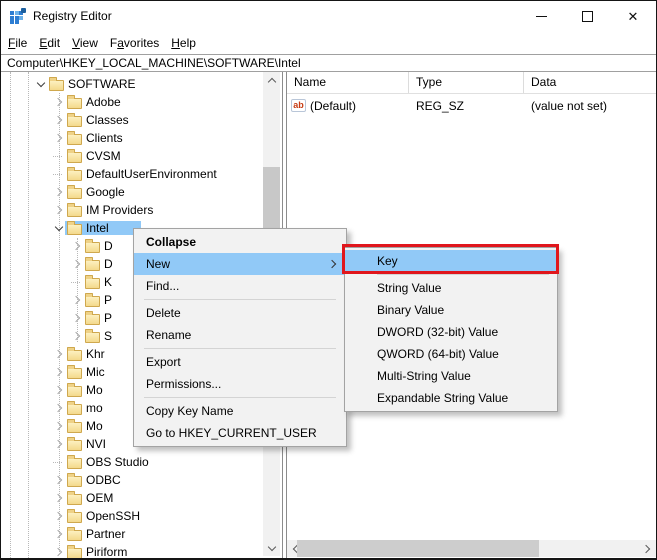 This screenshot has height=560, width=657. Describe the element at coordinates (590, 82) in the screenshot. I see `column-header-data: Data` at that location.